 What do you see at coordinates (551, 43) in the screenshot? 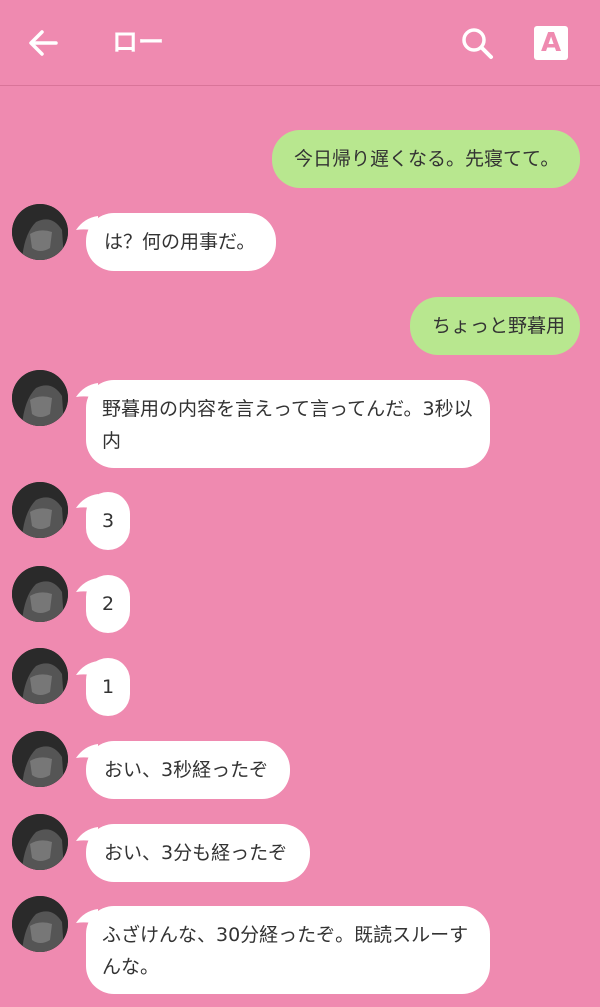
I see `font-size-button: A` at bounding box center [551, 43].